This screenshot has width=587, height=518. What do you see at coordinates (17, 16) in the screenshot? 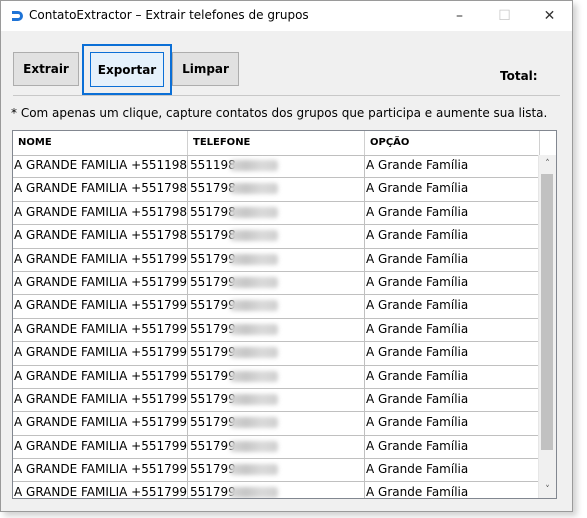
I see `app-logo-icon` at bounding box center [17, 16].